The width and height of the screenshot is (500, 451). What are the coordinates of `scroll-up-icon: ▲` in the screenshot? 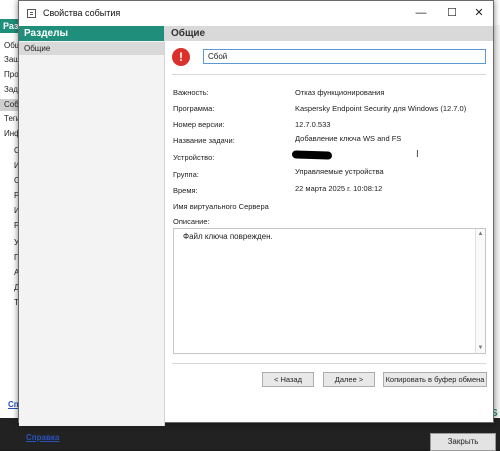 It's located at (480, 234).